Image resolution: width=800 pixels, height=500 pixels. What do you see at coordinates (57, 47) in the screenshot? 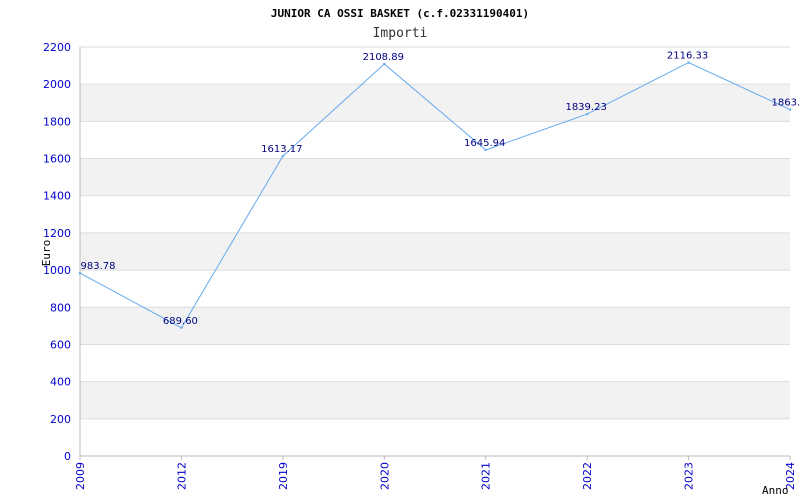
I see `y-tick-label: 2200` at bounding box center [57, 47].